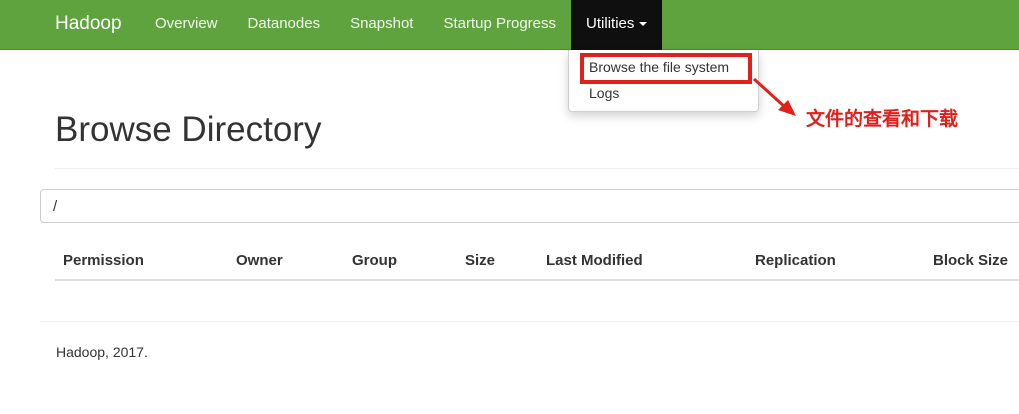 Image resolution: width=1019 pixels, height=414 pixels. What do you see at coordinates (499, 25) in the screenshot?
I see `nav-item-startup-progress: Startup Progress` at bounding box center [499, 25].